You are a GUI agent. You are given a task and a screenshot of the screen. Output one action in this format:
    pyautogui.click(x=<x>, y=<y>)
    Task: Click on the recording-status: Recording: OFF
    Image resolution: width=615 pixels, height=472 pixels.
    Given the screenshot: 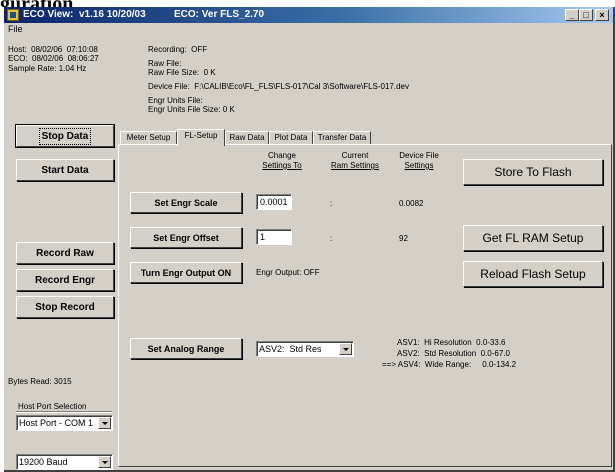 What is the action you would take?
    pyautogui.click(x=178, y=49)
    